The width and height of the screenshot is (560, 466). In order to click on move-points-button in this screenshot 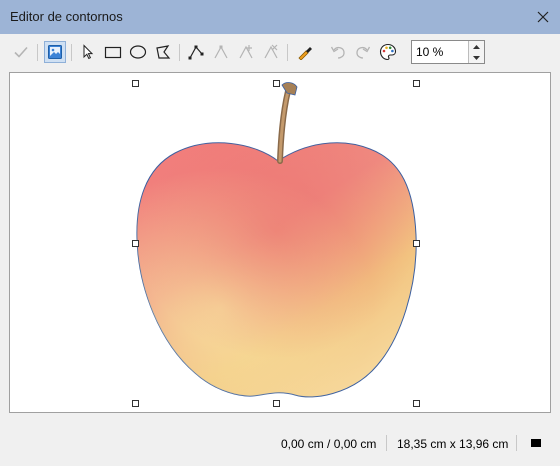, I will do `click(221, 52)`.